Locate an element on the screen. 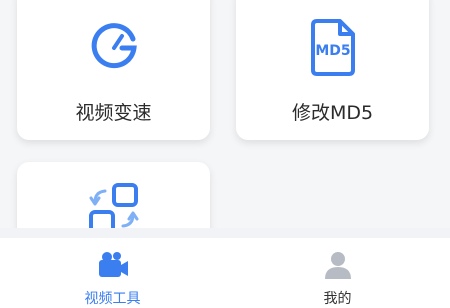 The width and height of the screenshot is (450, 308). tab-label: 视频工具 is located at coordinates (112, 299).